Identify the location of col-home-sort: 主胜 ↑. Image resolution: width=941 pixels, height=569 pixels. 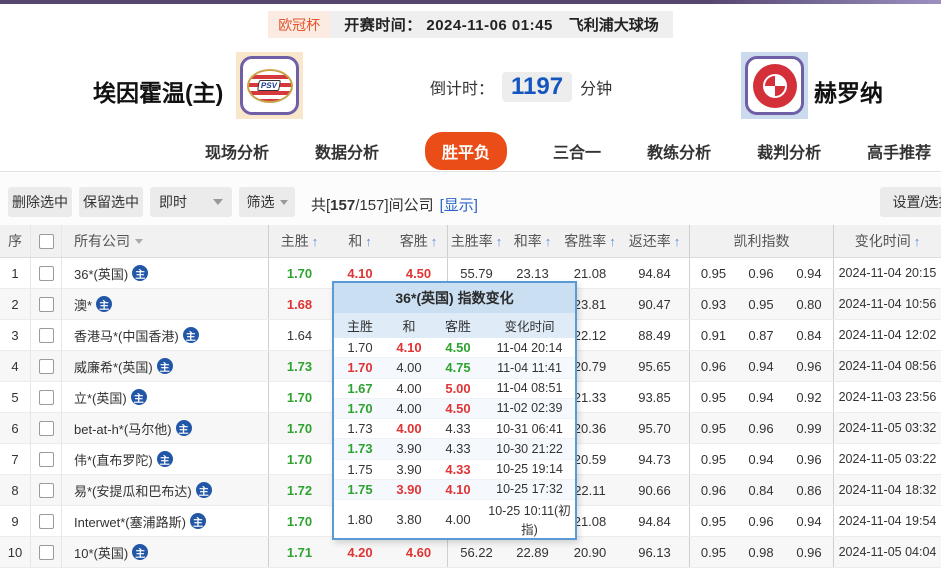
(299, 241).